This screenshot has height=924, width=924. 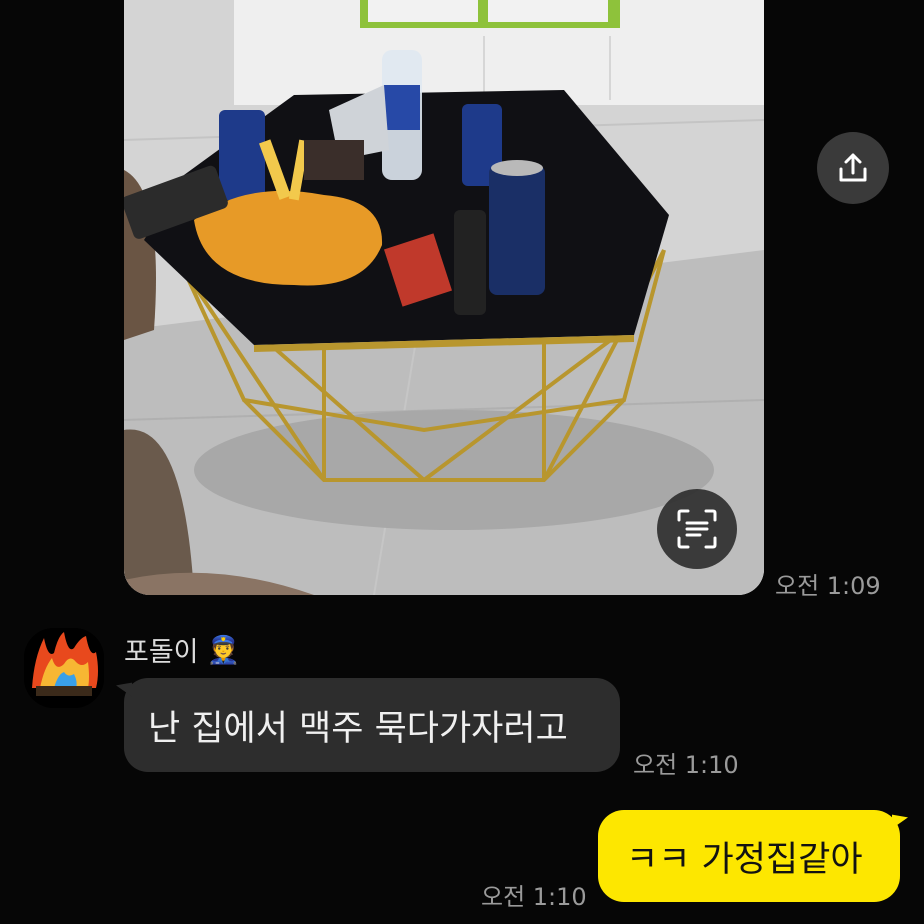 I want to click on outgoing-timestamp: 오전 1:10, so click(x=534, y=897).